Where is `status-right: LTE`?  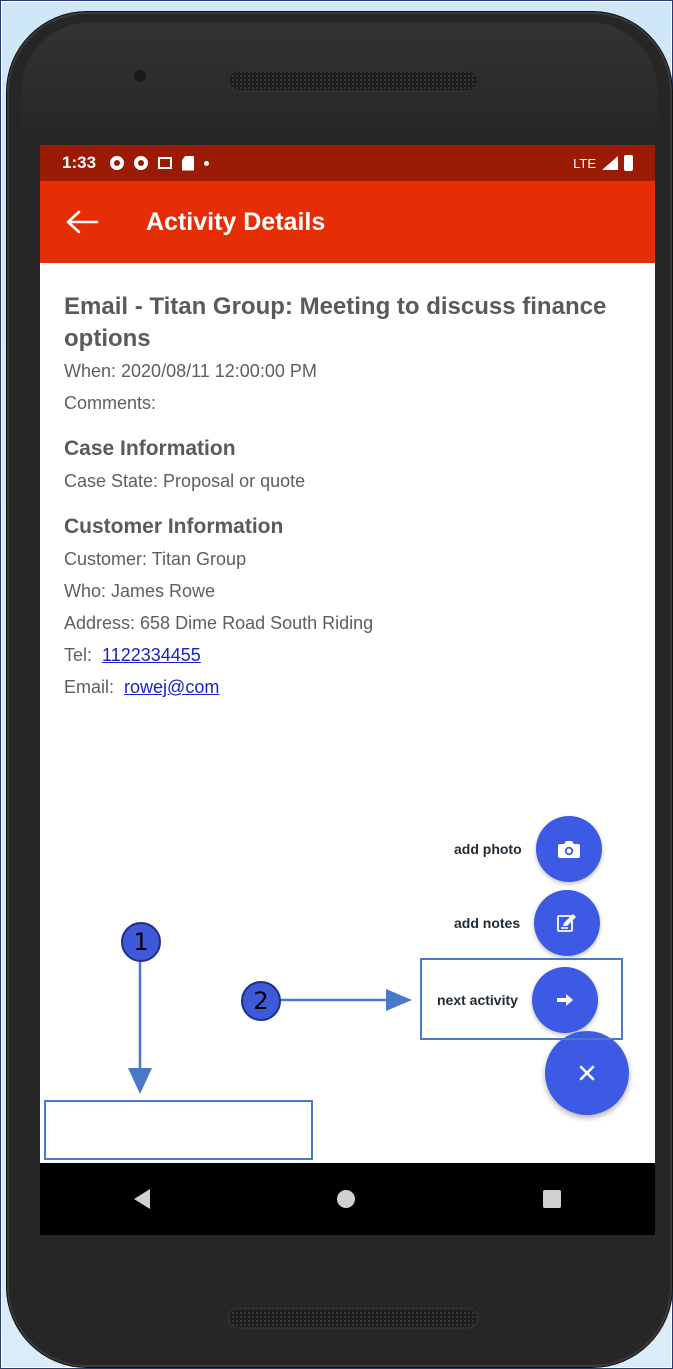 status-right: LTE is located at coordinates (603, 163).